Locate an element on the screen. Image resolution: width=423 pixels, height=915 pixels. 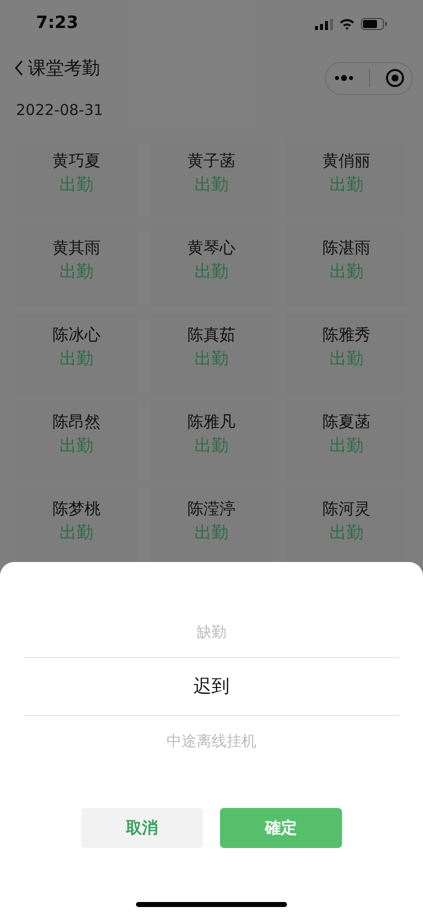
student-name: 黄琴心 is located at coordinates (212, 247).